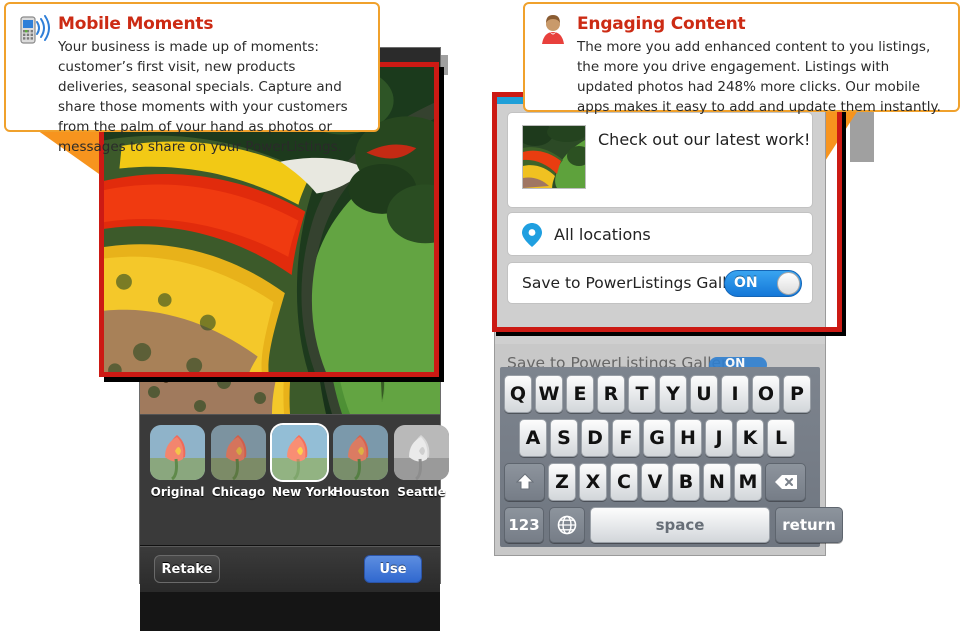 This screenshot has height=631, width=964. What do you see at coordinates (595, 438) in the screenshot?
I see `key-D: D` at bounding box center [595, 438].